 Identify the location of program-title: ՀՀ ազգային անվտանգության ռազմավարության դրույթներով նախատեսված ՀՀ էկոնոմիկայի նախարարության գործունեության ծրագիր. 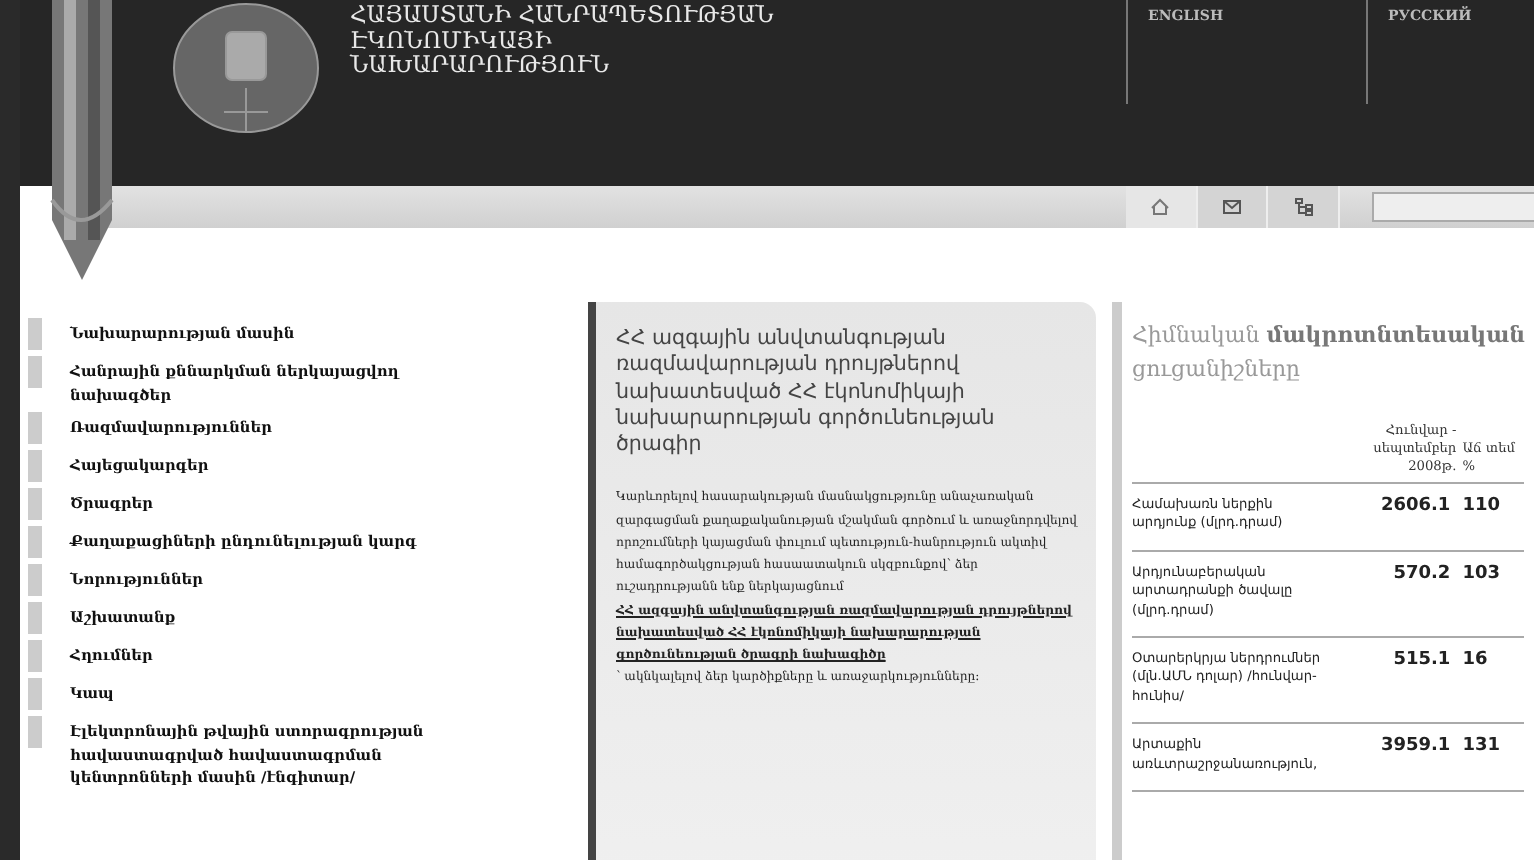
(806, 392).